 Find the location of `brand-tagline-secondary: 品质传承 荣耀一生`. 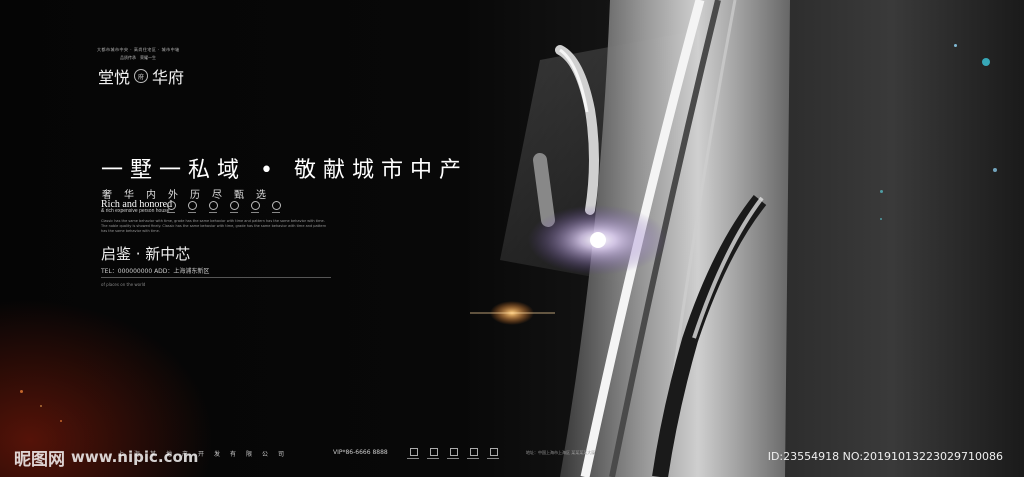

brand-tagline-secondary: 品质传承 荣耀一生 is located at coordinates (138, 57).